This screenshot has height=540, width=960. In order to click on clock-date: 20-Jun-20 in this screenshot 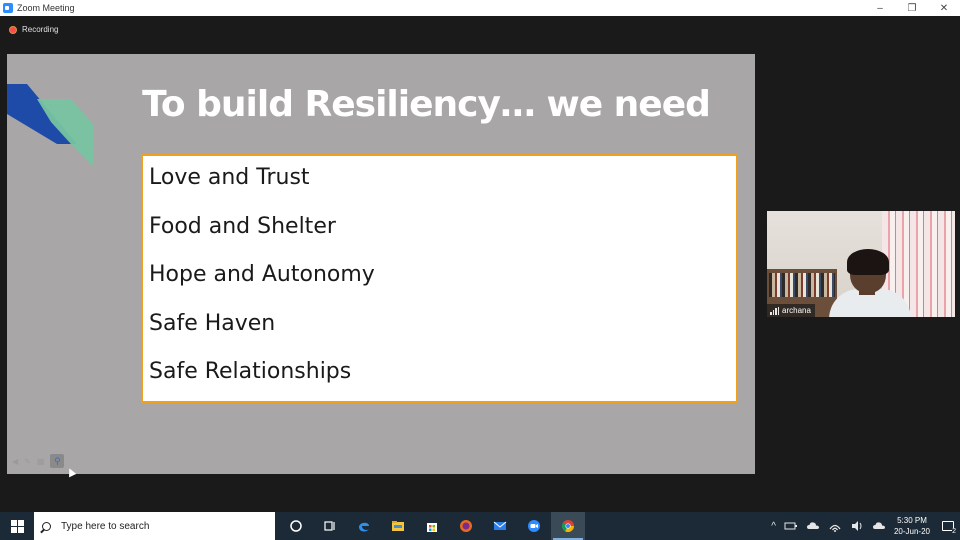, I will do `click(911, 531)`.